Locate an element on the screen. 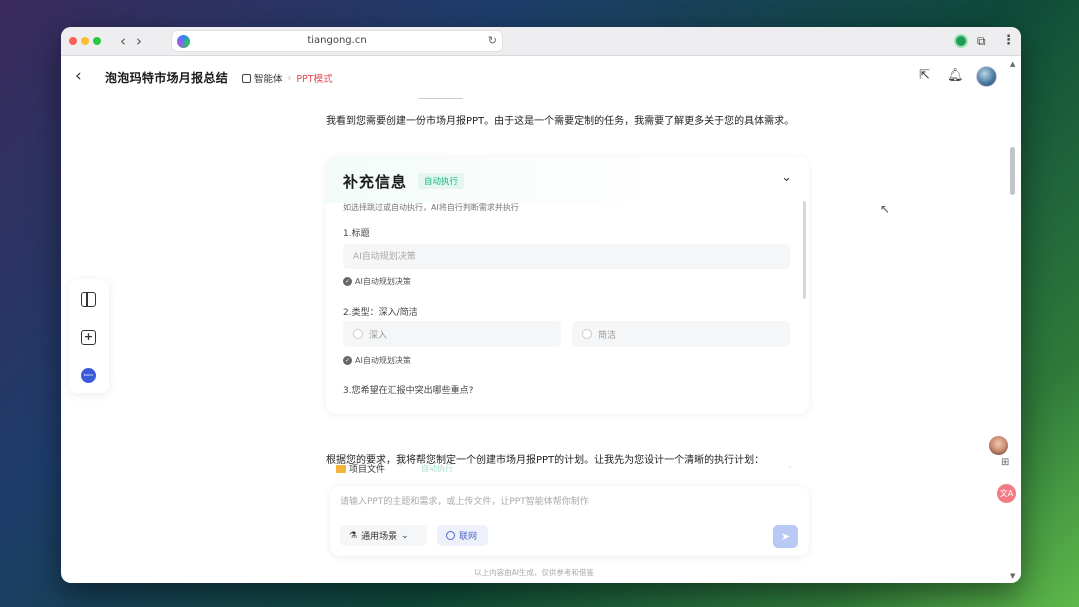 This screenshot has width=1079, height=607. grid-icon: ⊞ is located at coordinates (1005, 462).